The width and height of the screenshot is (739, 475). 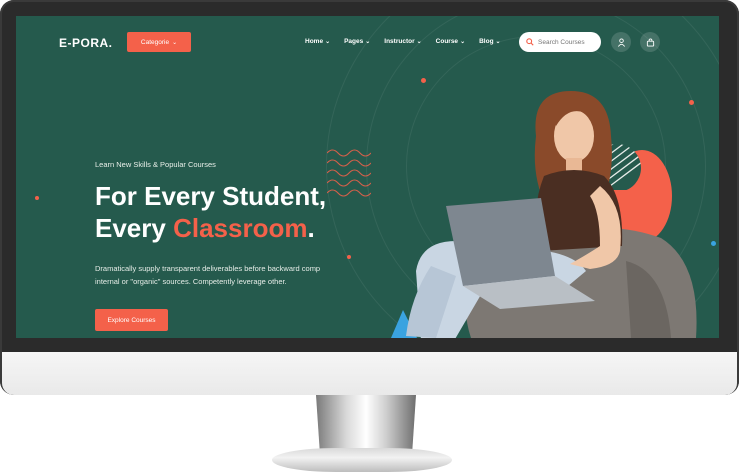 I want to click on nav-label: Home, so click(x=314, y=41).